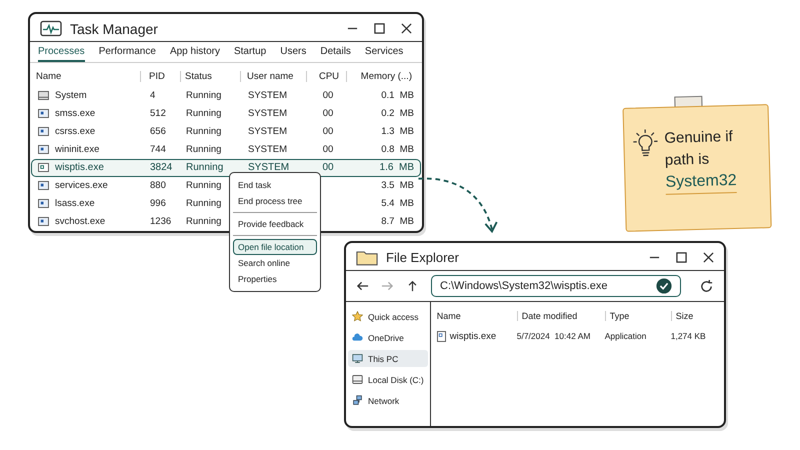 This screenshot has height=450, width=800. I want to click on memory-cell-text: 1.3 MB, so click(397, 132).